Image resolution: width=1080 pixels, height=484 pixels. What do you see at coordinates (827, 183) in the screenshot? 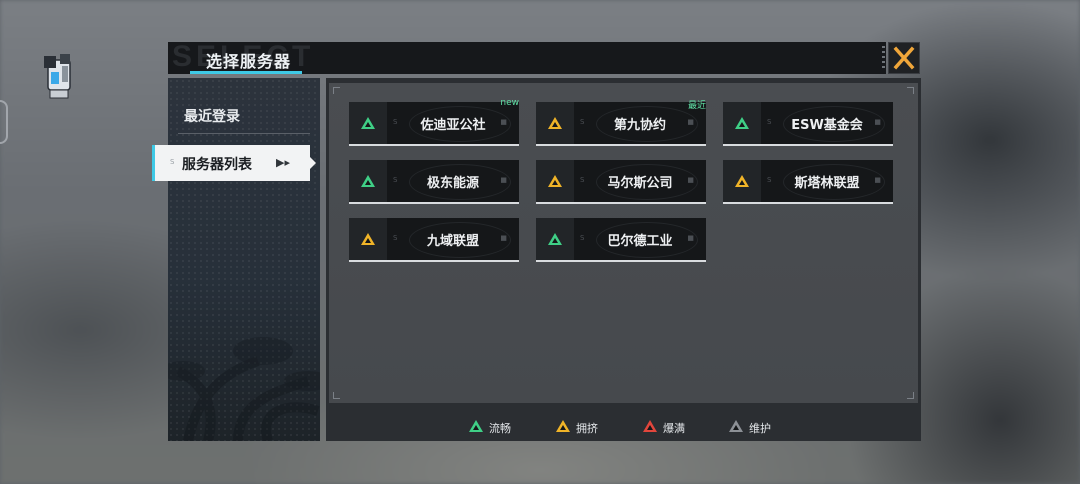
I see `server-name: 斯塔林联盟` at bounding box center [827, 183].